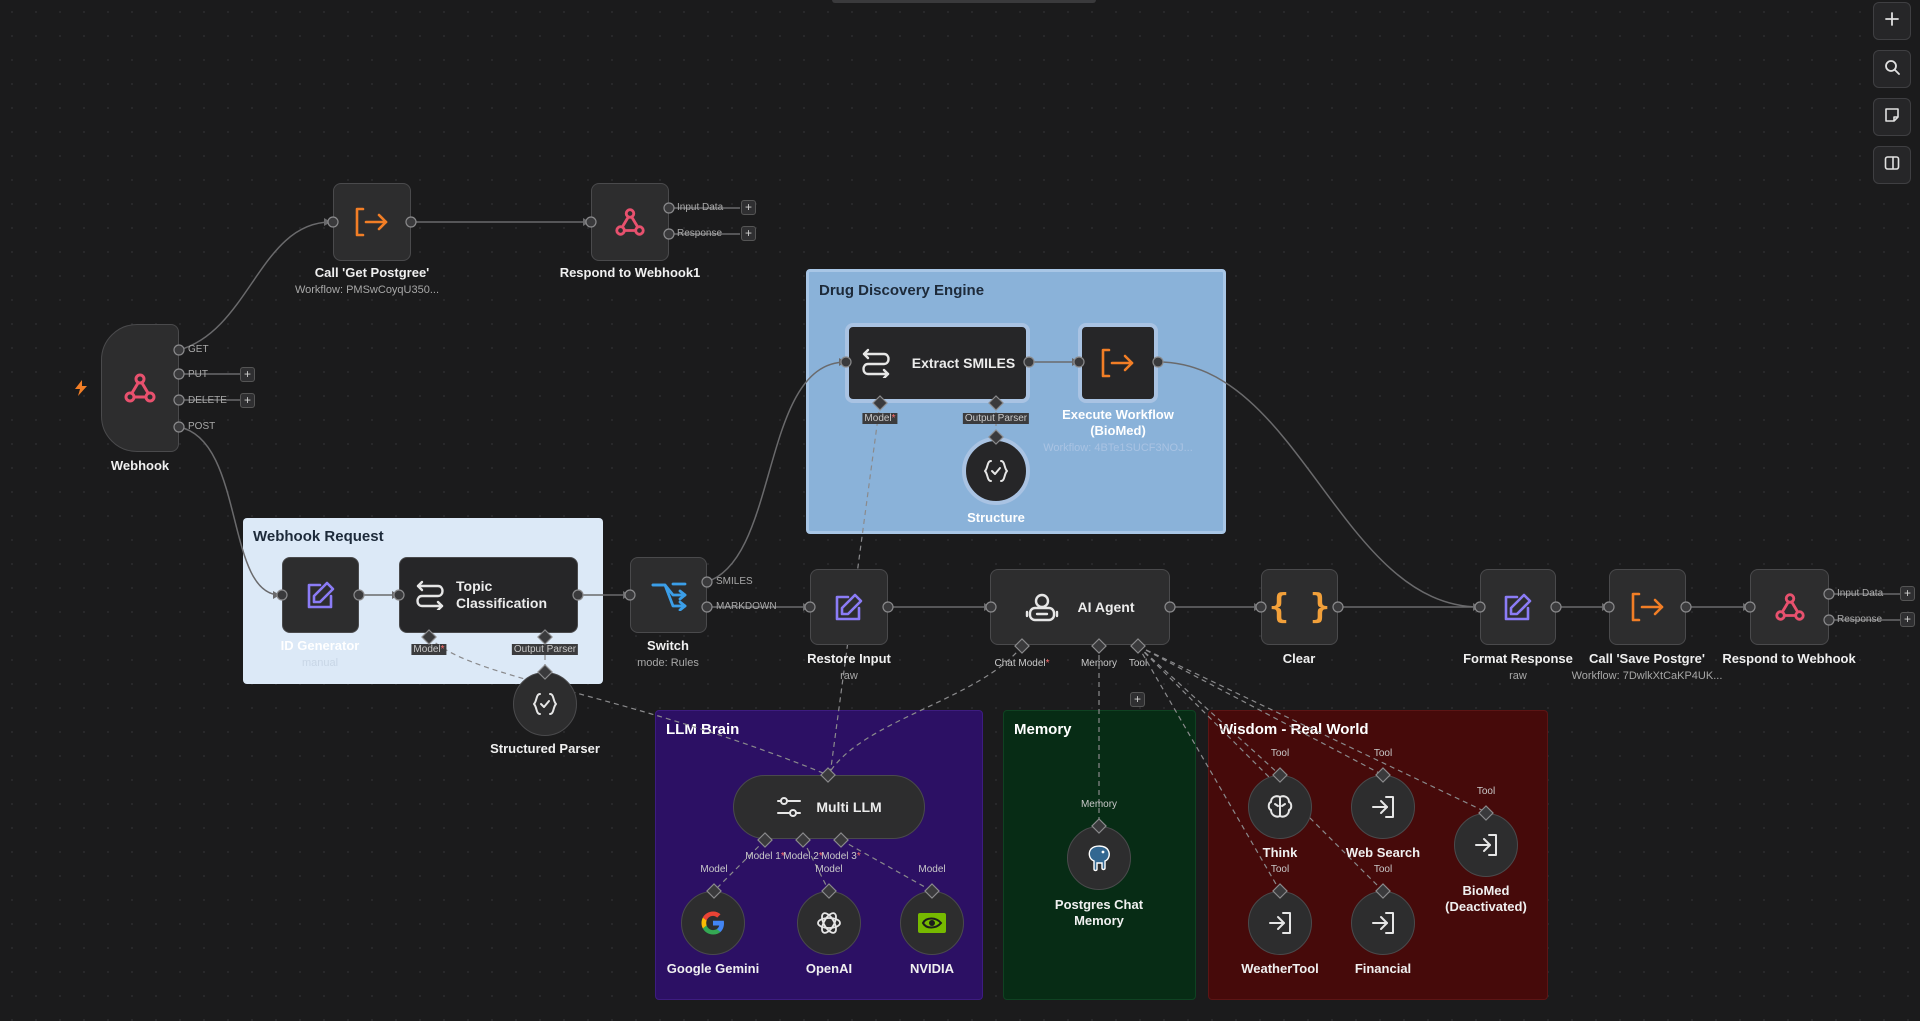 This screenshot has width=1920, height=1021. What do you see at coordinates (964, 1) in the screenshot?
I see `top-bar-handle` at bounding box center [964, 1].